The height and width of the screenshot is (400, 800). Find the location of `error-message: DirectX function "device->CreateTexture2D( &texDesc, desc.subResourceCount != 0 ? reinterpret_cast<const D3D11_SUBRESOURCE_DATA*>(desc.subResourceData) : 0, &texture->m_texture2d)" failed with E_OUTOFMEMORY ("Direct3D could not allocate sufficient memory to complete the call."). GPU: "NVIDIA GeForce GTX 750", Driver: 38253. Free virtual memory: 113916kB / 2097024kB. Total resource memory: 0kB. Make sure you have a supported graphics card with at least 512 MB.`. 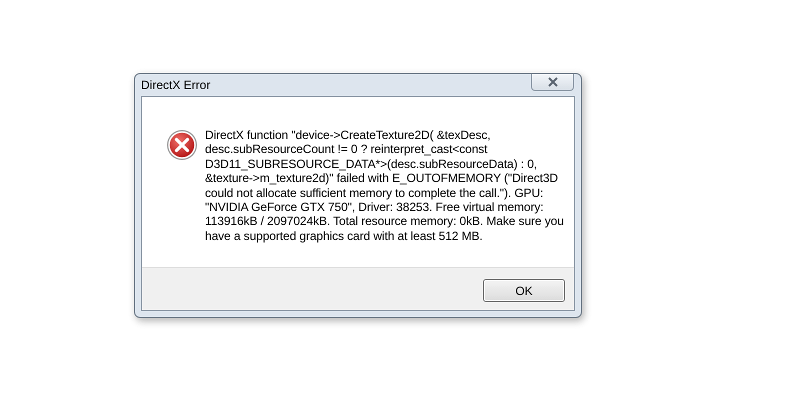

error-message: DirectX function "device->CreateTexture2D( &texDesc, desc.subResourceCount != 0 ? reinterpret_cast<const D3D11_SUBRESOURCE_DATA*>(desc.subResourceData) : 0, &texture->m_texture2d)" failed with E_OUTOFMEMORY ("Direct3D could not allocate sufficient memory to complete the call."). GPU: "NVIDIA GeForce GTX 750", Driver: 38253. Free virtual memory: 113916kB / 2097024kB. Total resource memory: 0kB. Make sure you have a supported graphics card with at least 512 MB. is located at coordinates (384, 186).